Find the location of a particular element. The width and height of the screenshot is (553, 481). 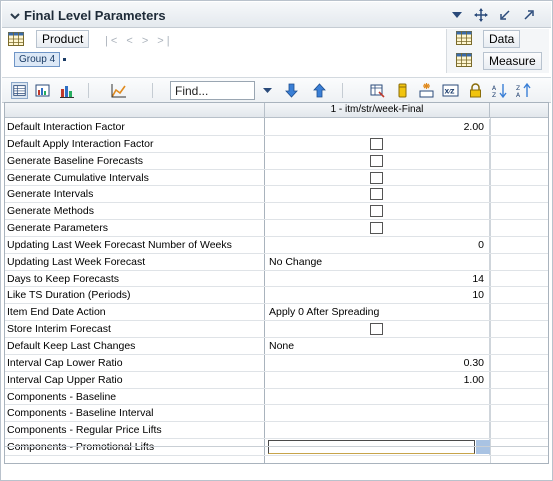

dimension-table-icon is located at coordinates (16, 39).